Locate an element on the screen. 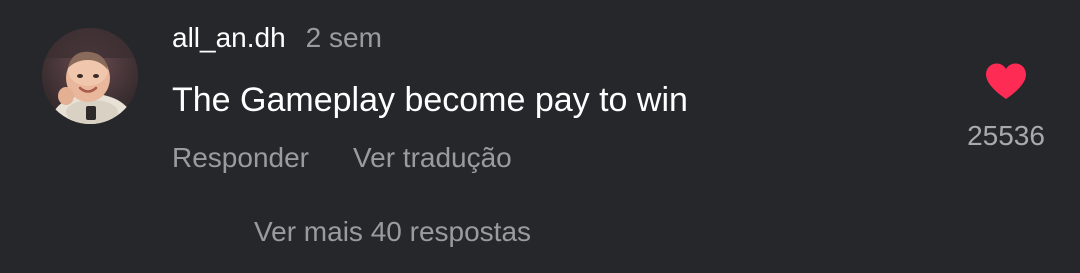  heart-icon is located at coordinates (1006, 81).